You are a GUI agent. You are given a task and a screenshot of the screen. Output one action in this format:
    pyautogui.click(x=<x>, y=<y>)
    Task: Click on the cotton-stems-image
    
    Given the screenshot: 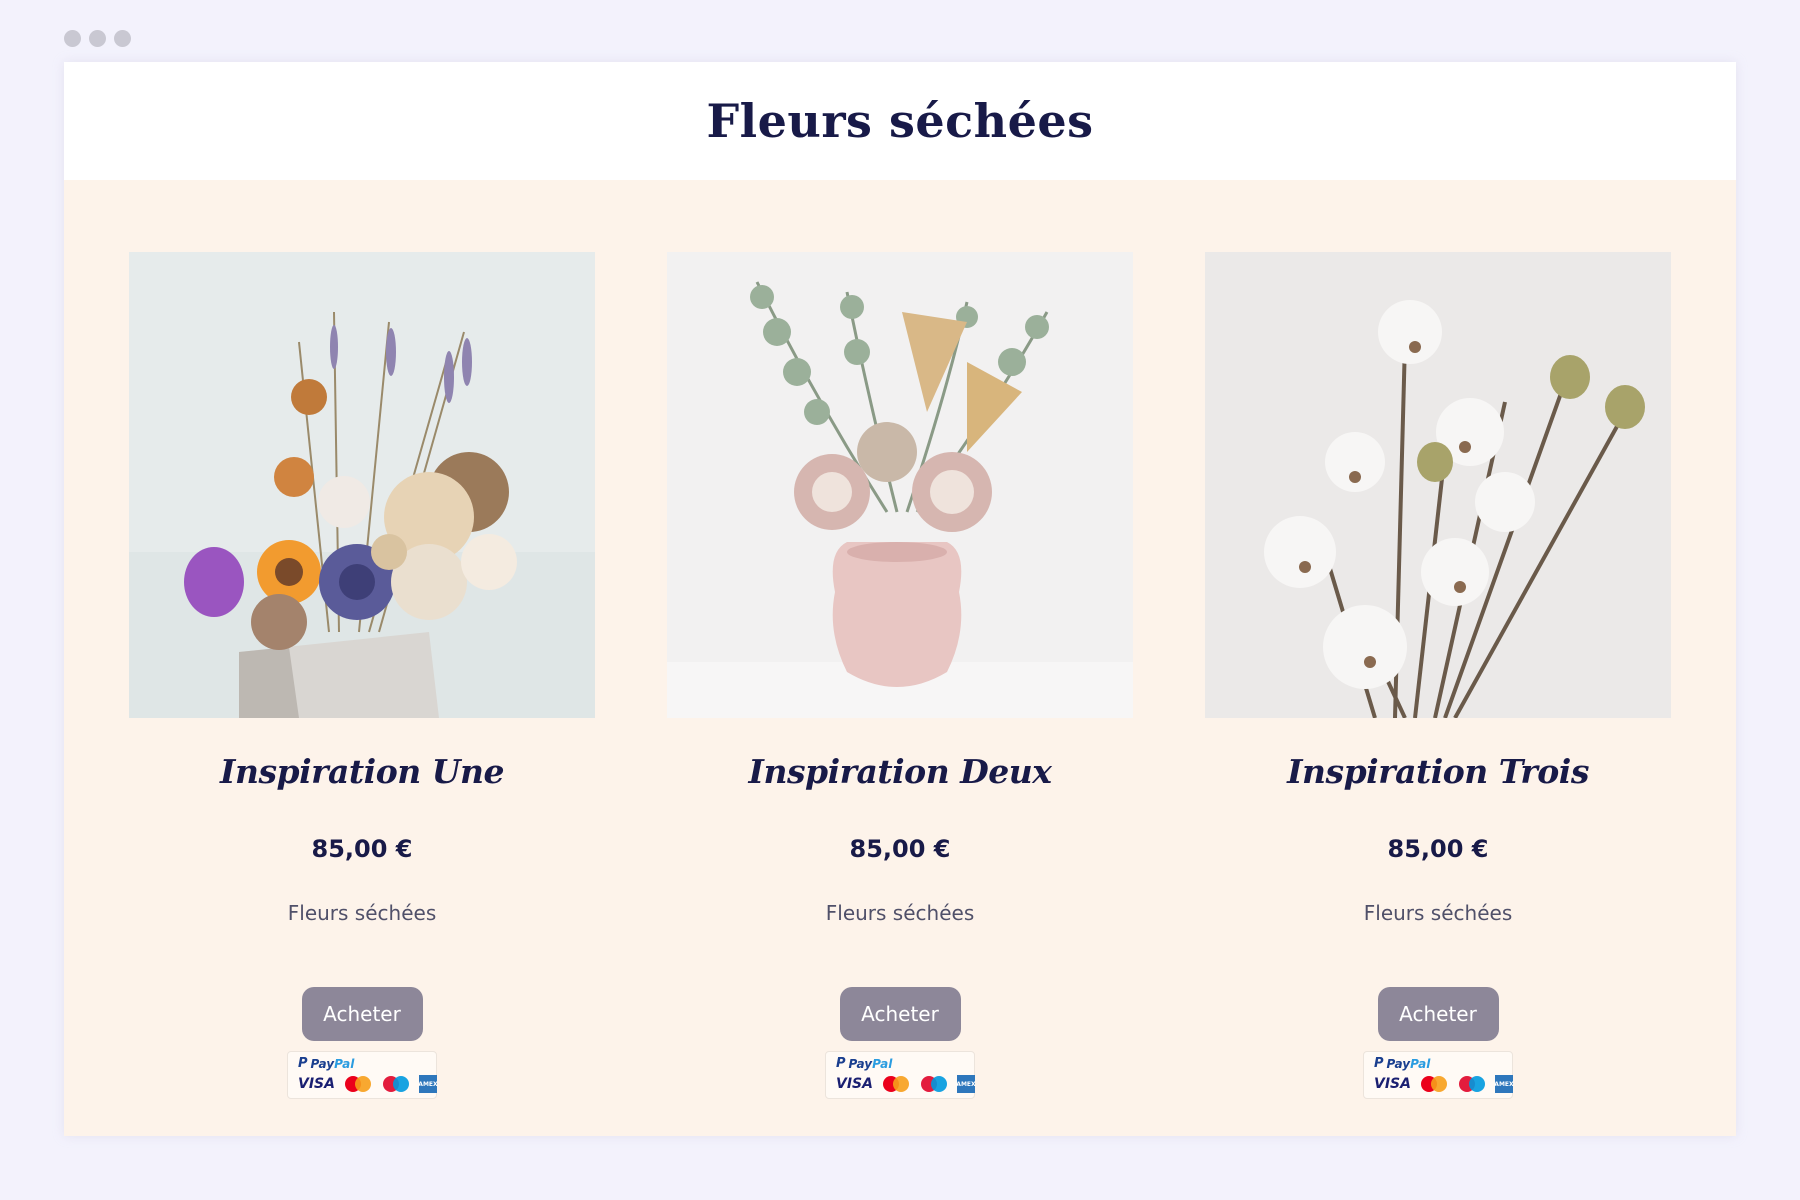 What is the action you would take?
    pyautogui.click(x=1438, y=485)
    